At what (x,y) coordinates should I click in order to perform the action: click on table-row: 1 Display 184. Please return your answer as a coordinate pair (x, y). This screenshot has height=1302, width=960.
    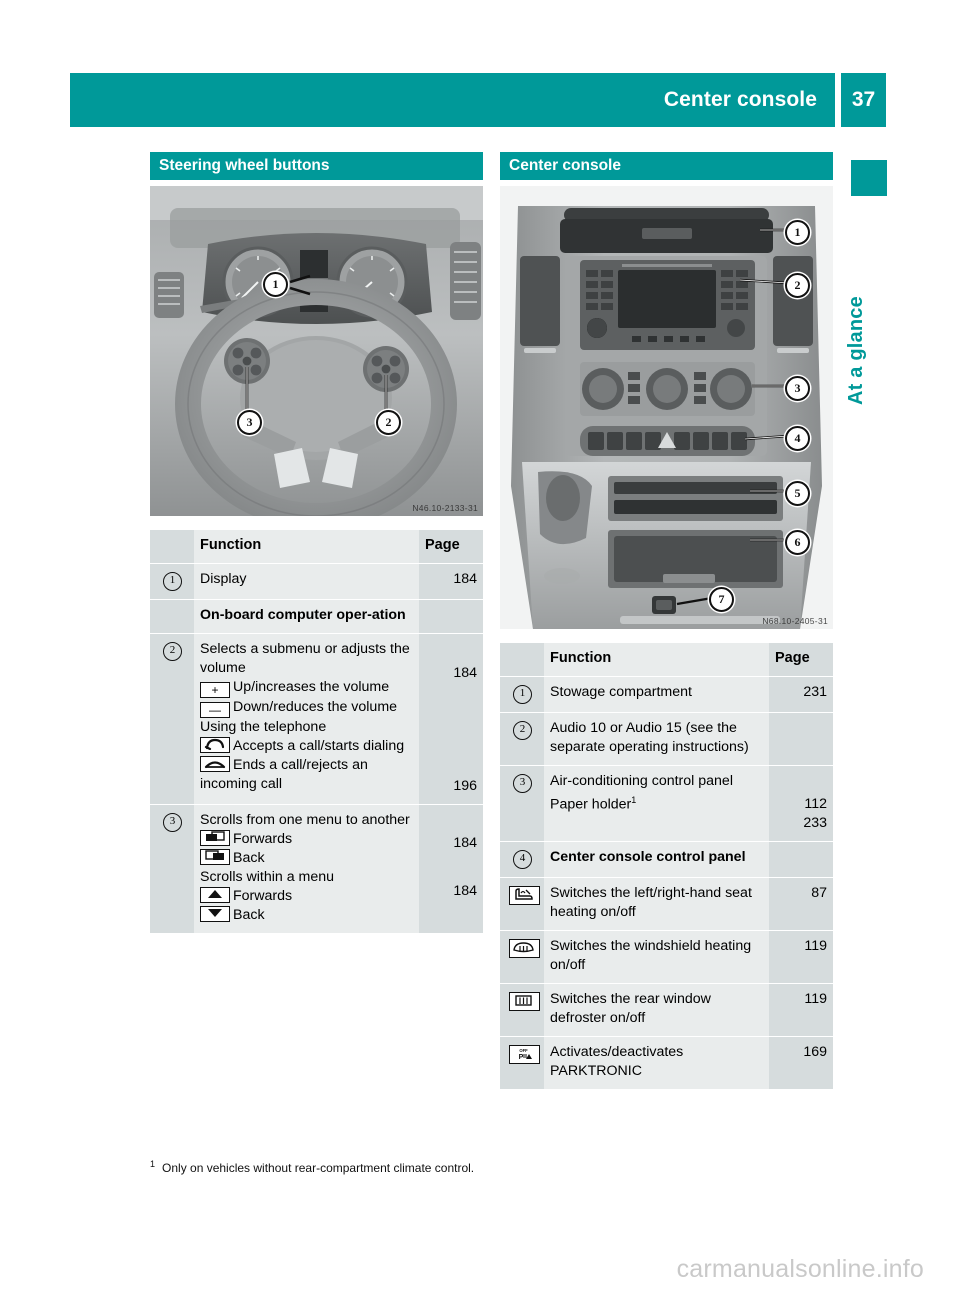
    Looking at the image, I should click on (316, 581).